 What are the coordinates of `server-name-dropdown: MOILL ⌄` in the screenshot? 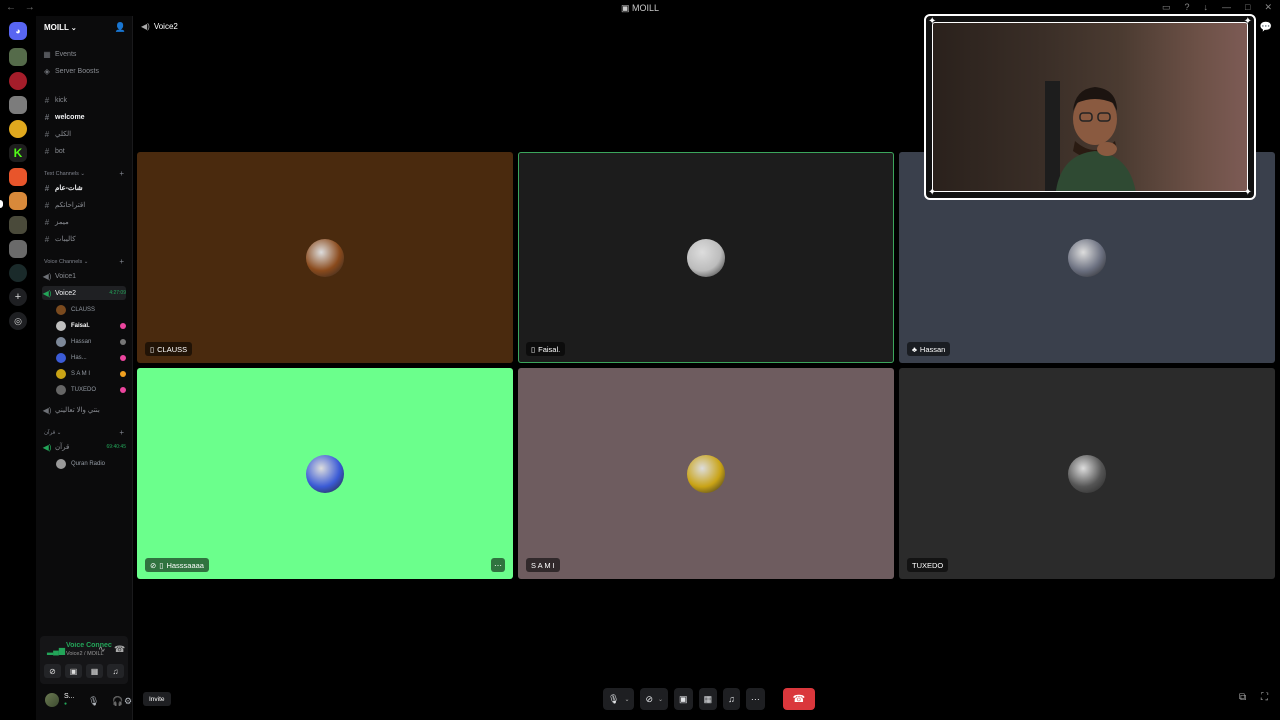 It's located at (60, 27).